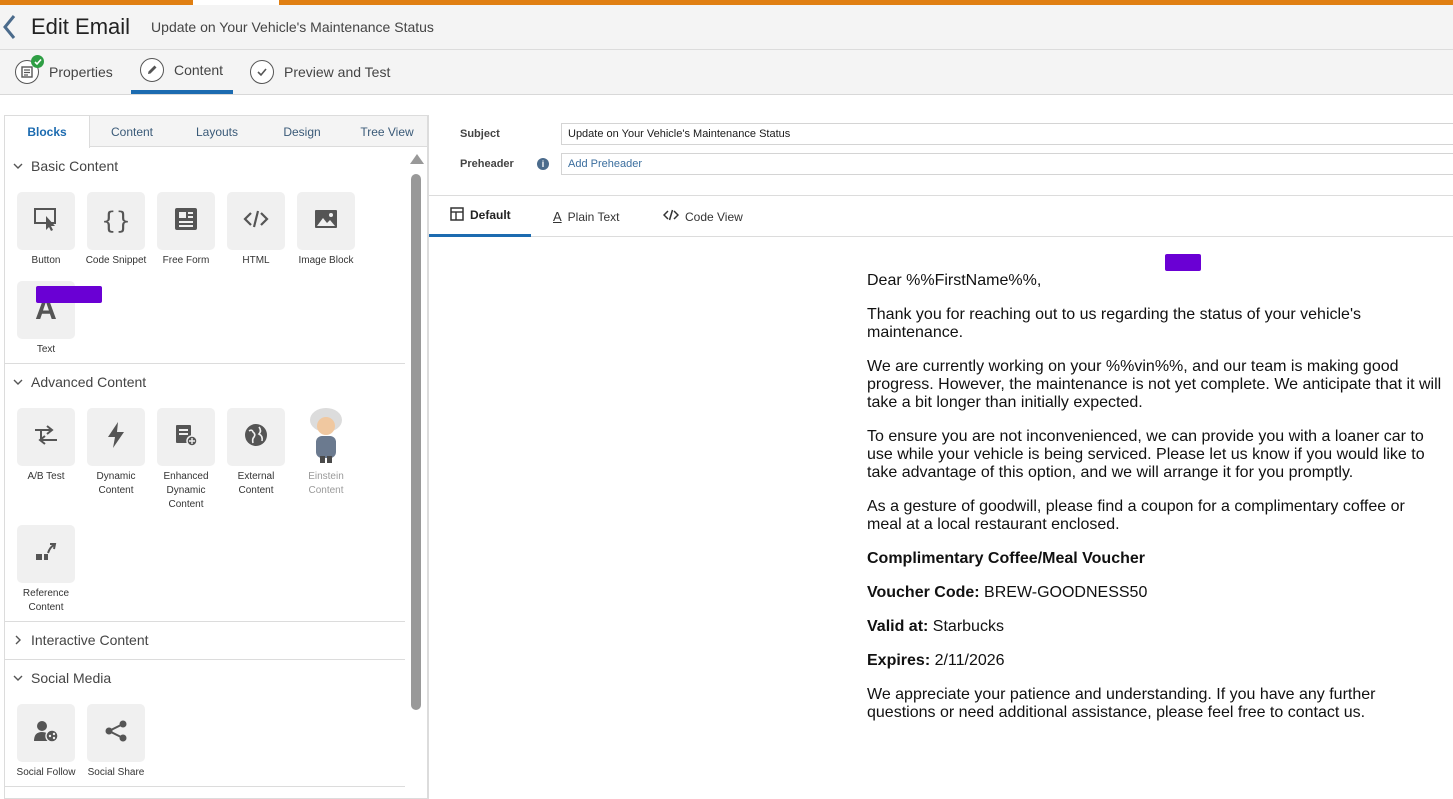 The image size is (1453, 799). I want to click on tab-content: Content, so click(132, 131).